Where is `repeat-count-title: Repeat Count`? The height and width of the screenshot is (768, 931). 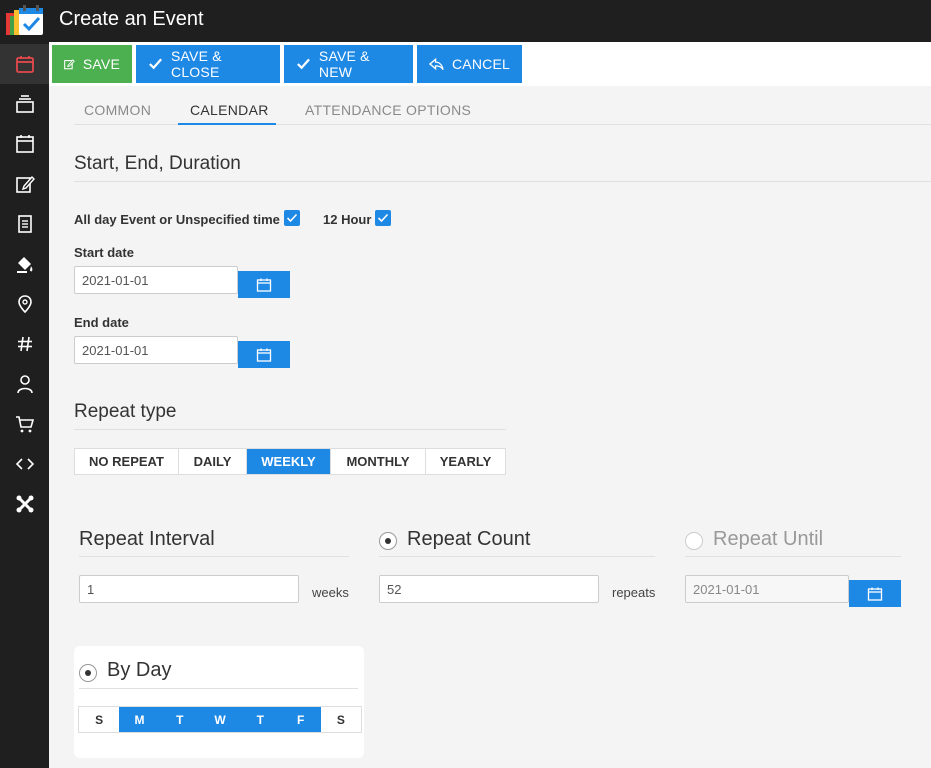 repeat-count-title: Repeat Count is located at coordinates (469, 539).